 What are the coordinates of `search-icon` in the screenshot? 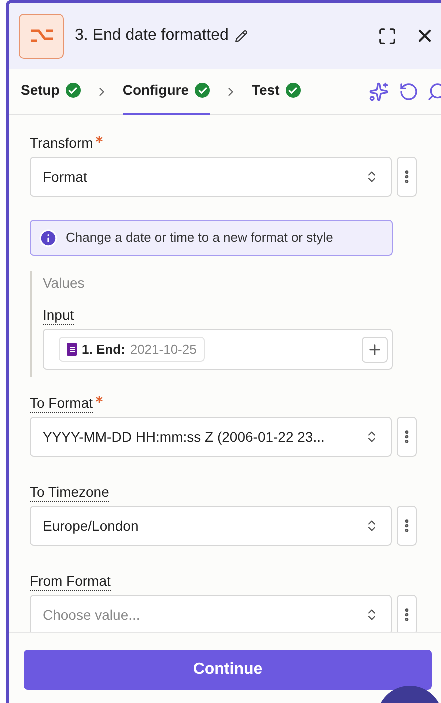 It's located at (434, 92).